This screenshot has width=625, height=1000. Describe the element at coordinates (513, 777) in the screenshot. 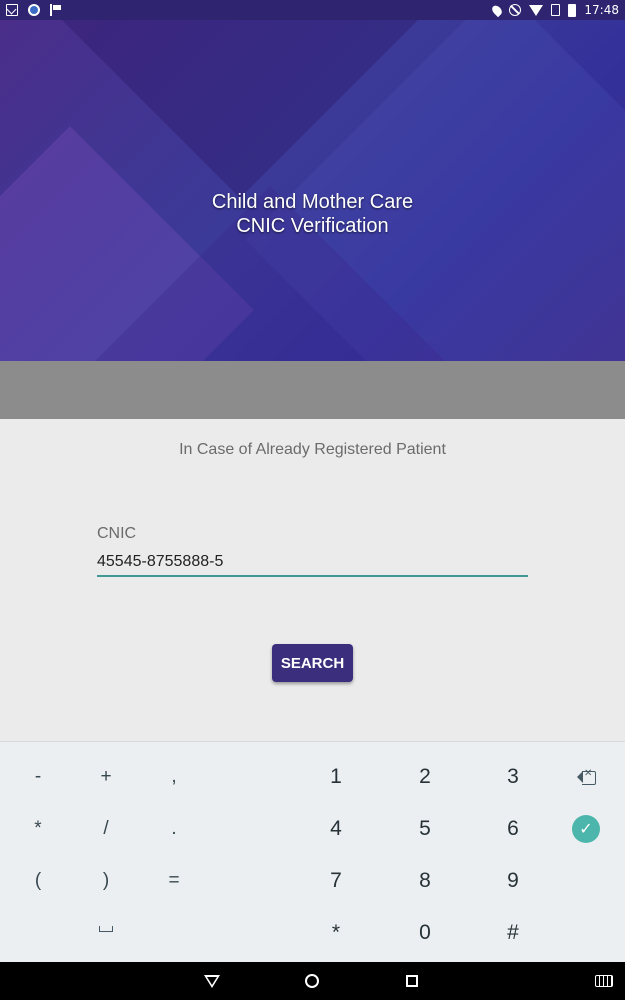

I see `key-3: 3` at that location.